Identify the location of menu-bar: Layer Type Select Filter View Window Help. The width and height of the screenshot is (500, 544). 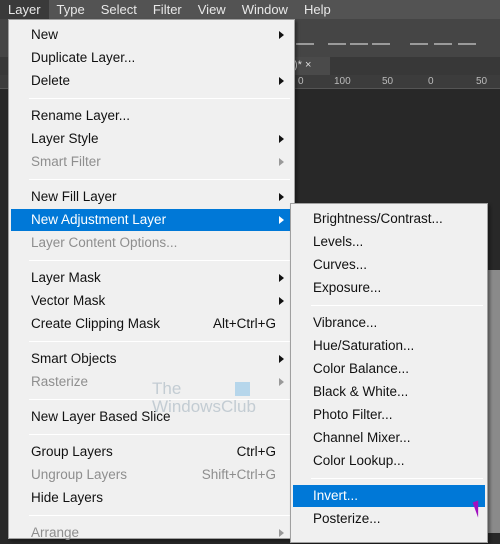
(250, 9).